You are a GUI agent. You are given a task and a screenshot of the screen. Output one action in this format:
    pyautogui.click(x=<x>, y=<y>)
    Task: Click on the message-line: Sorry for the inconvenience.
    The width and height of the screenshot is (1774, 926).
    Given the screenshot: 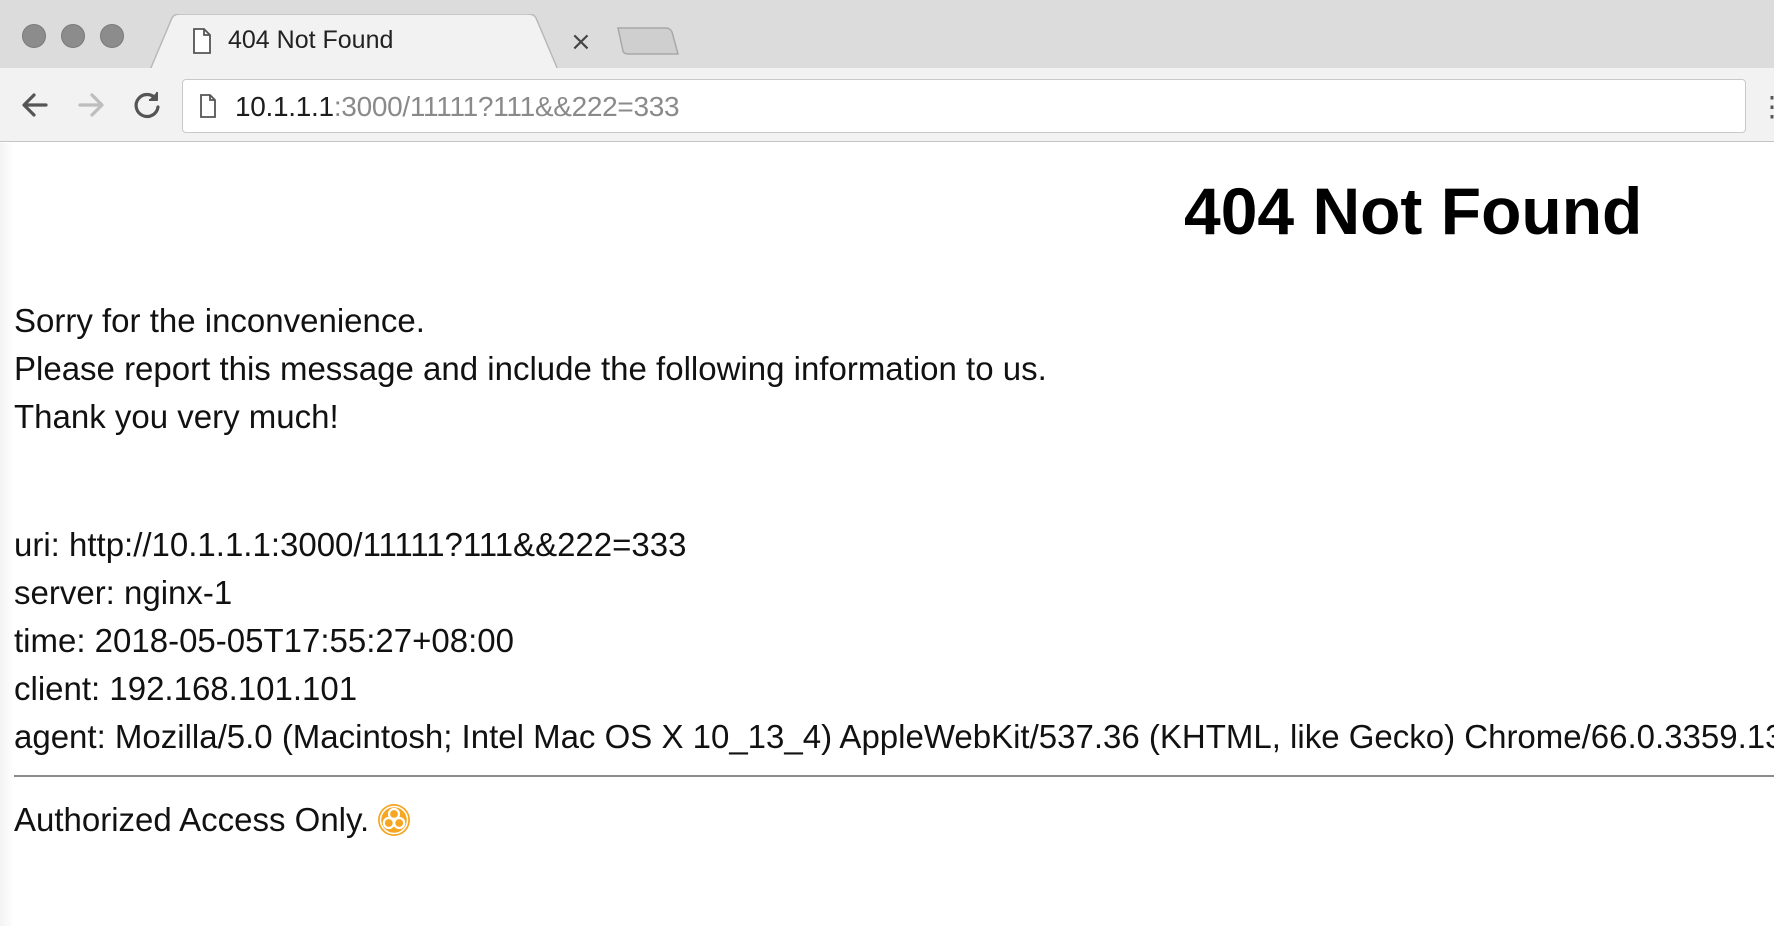 What is the action you would take?
    pyautogui.click(x=219, y=320)
    